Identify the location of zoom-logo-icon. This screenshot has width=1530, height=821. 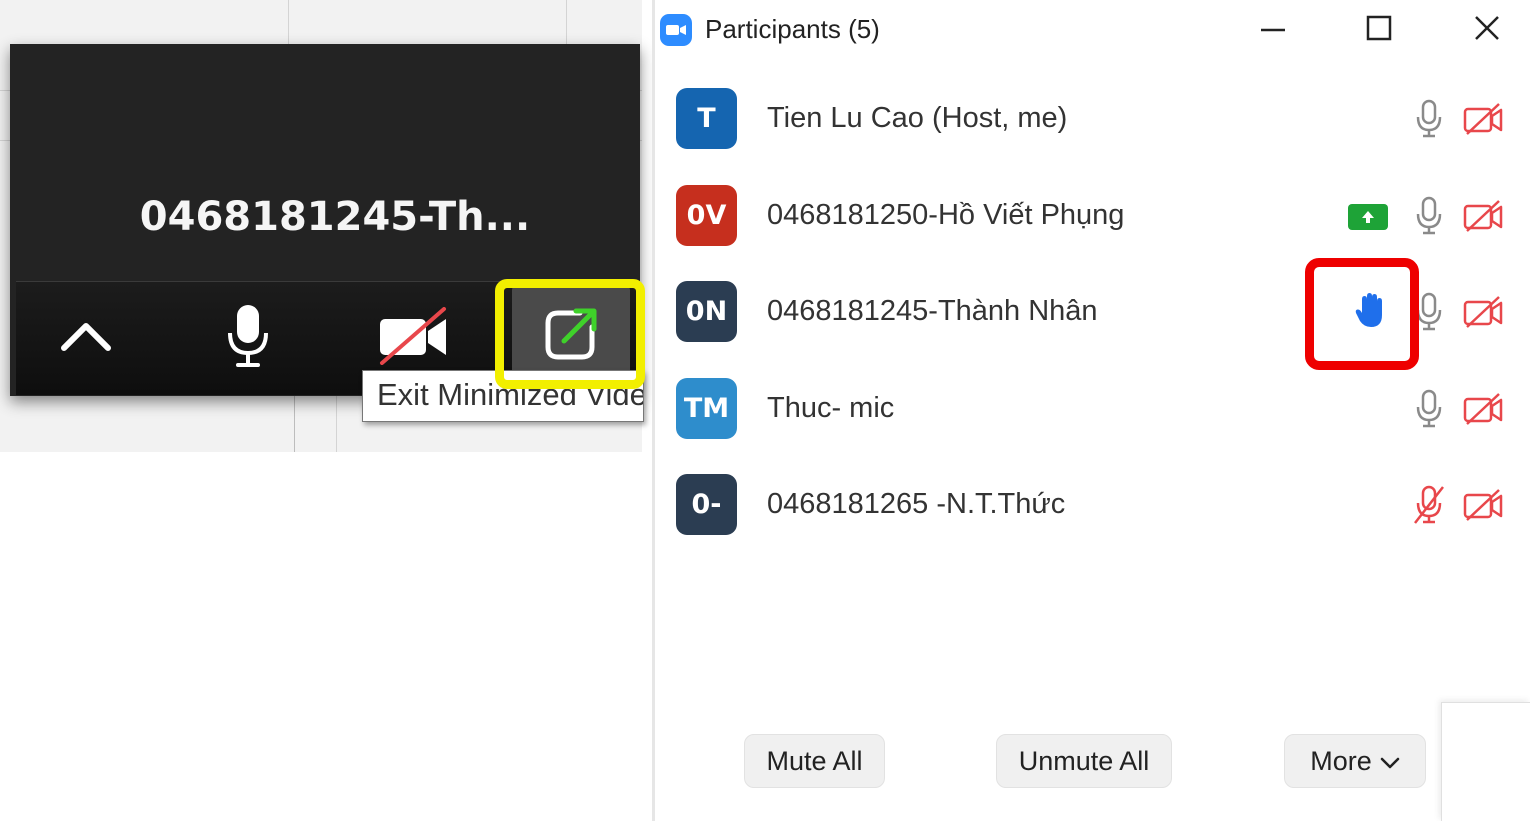
(676, 30).